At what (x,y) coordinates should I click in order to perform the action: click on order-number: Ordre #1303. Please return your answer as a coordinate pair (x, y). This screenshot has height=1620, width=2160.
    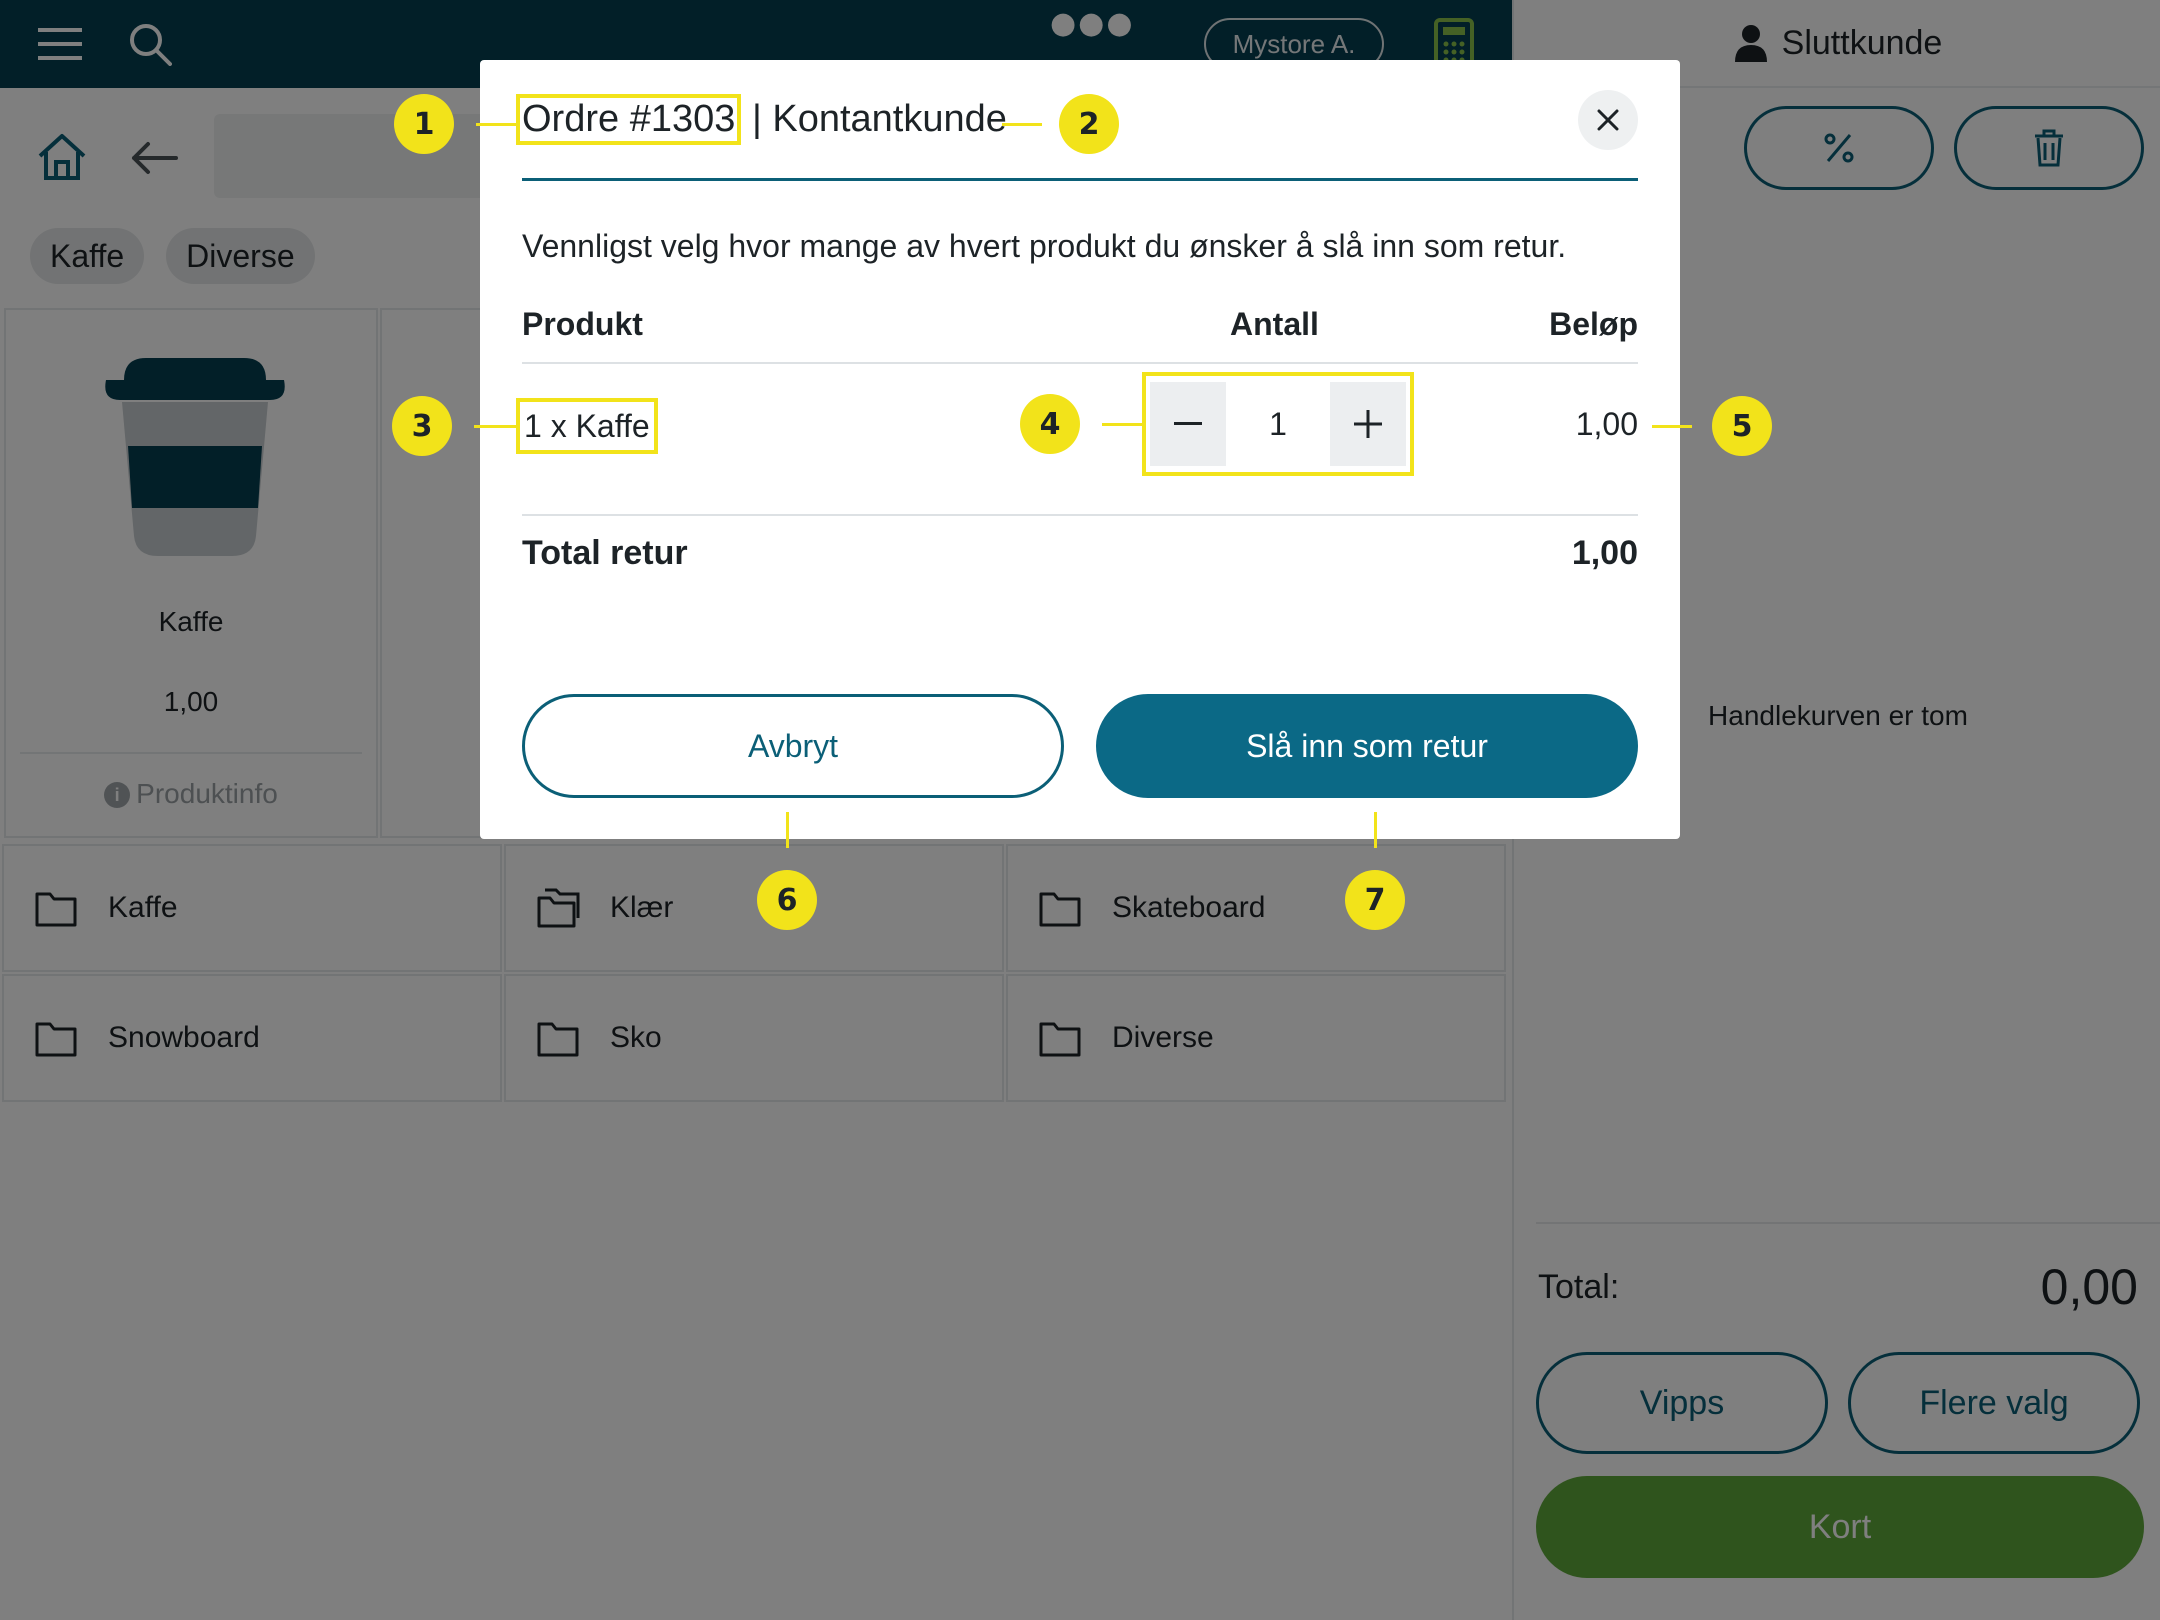
    Looking at the image, I should click on (629, 119).